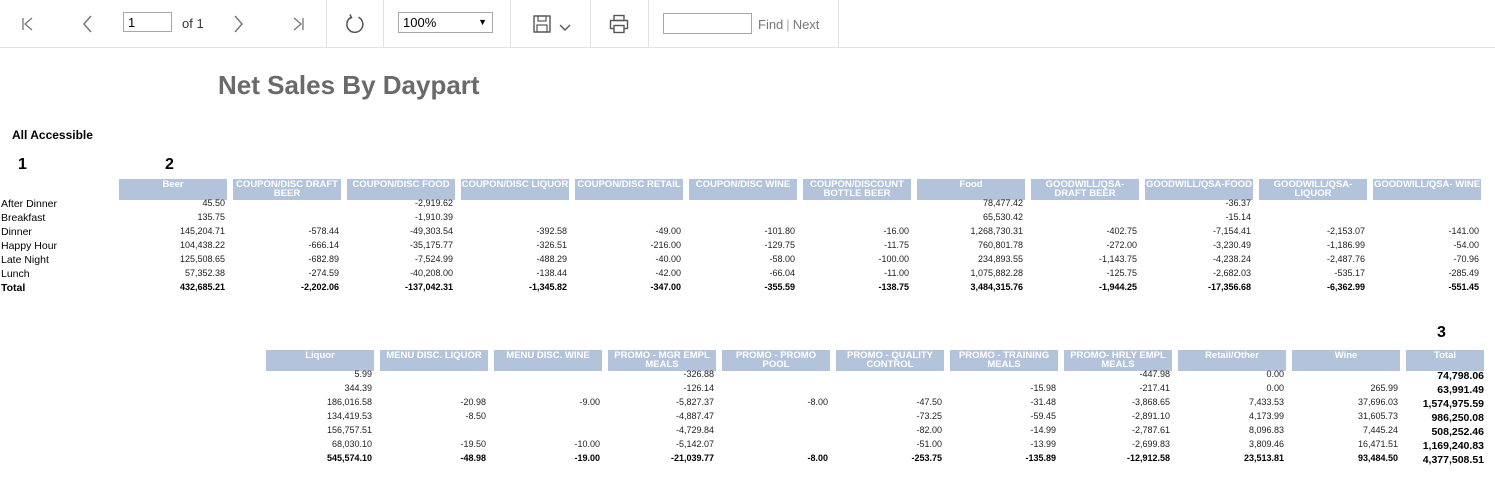 The image size is (1495, 477). Describe the element at coordinates (202, 259) in the screenshot. I see `data-cell: 125,508.65` at that location.